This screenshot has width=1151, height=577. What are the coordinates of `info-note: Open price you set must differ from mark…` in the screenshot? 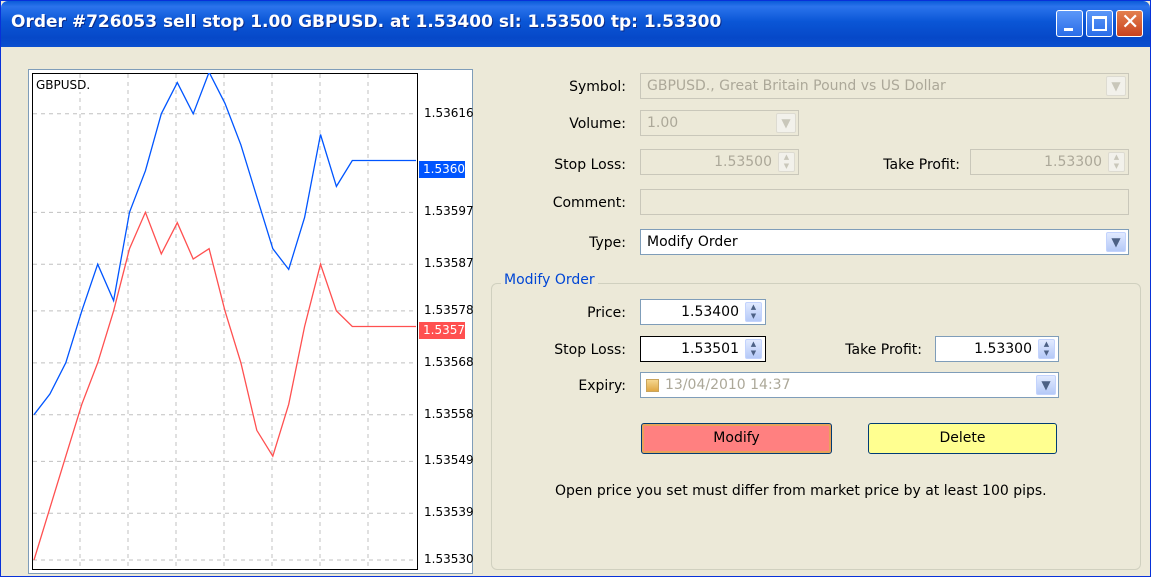 It's located at (801, 491).